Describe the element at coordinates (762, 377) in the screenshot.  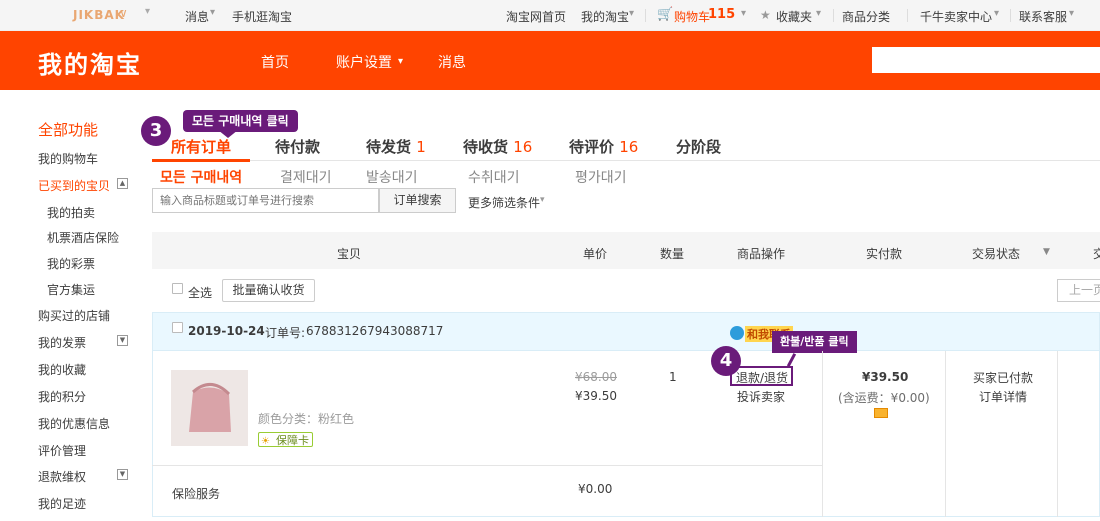
I see `refund-link: 退款/退货` at that location.